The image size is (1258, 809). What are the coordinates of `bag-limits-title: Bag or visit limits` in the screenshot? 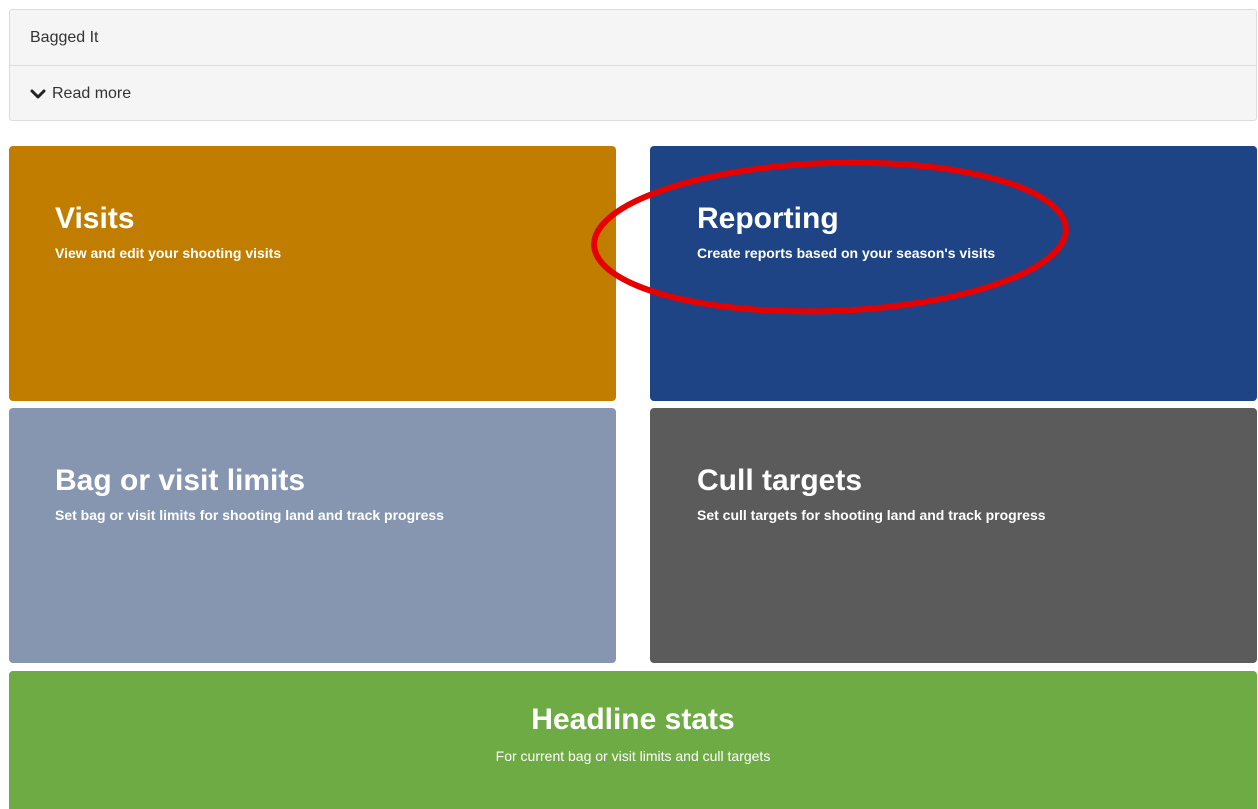 It's located at (180, 480).